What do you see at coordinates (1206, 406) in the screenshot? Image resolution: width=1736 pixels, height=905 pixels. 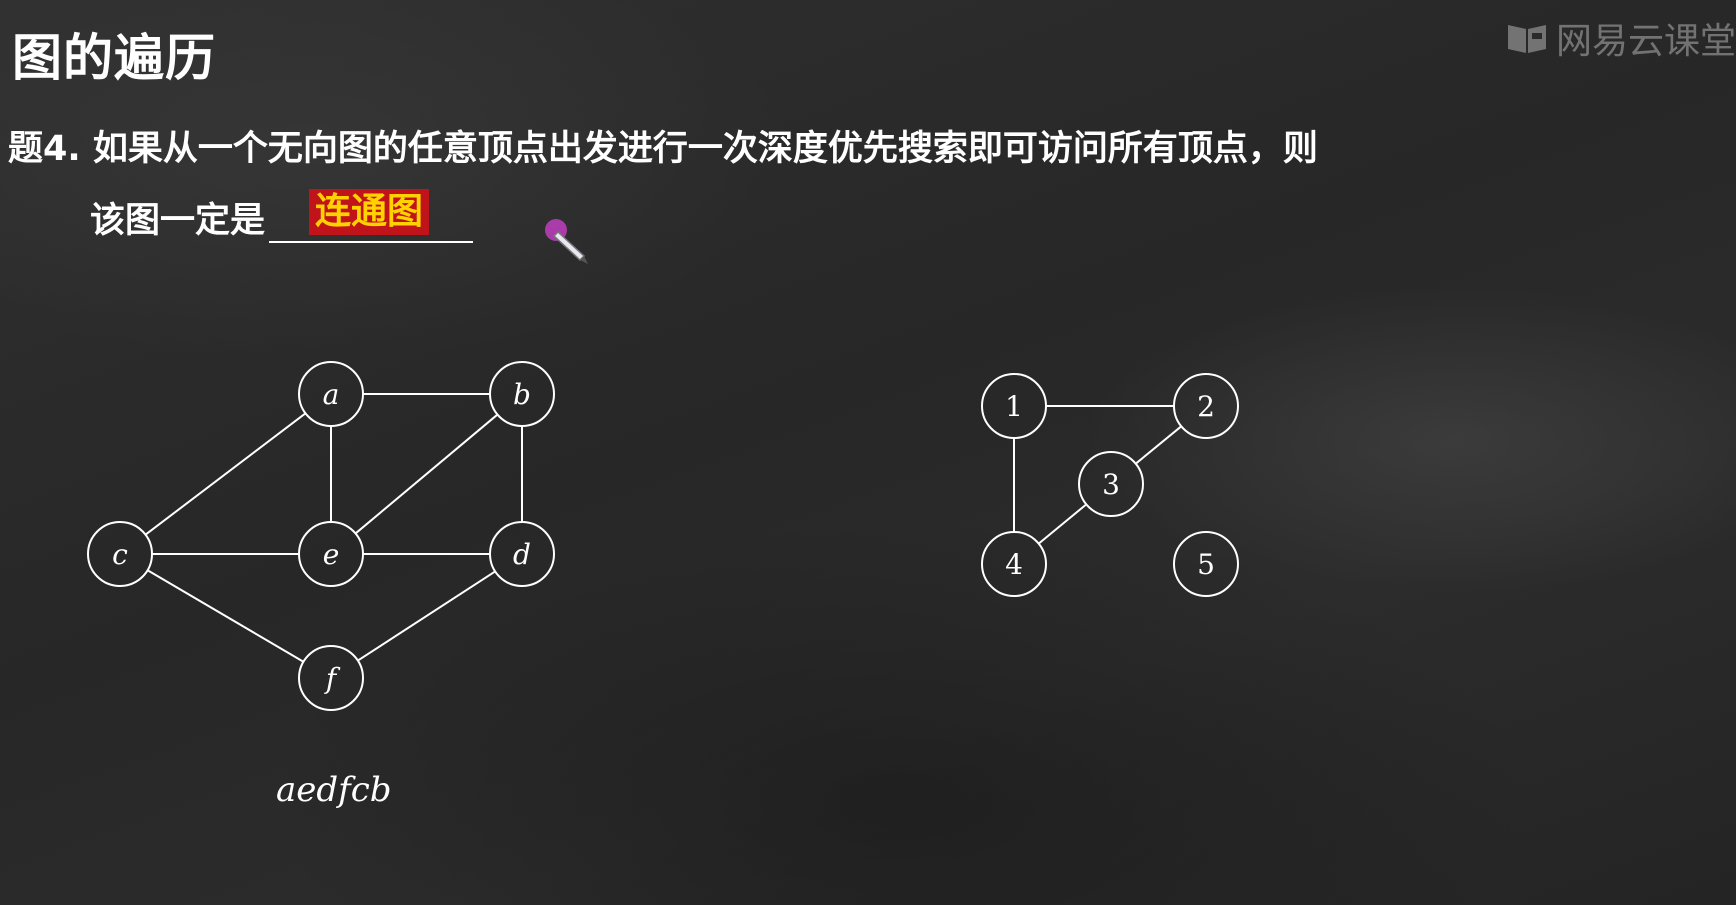 I see `right-node-label-2: 2` at bounding box center [1206, 406].